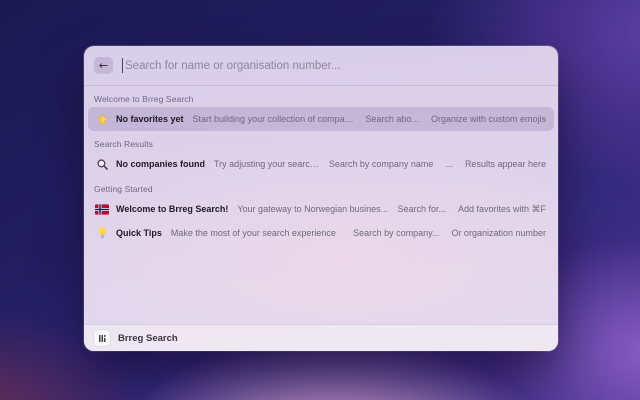  I want to click on search-bar: ←, so click(321, 66).